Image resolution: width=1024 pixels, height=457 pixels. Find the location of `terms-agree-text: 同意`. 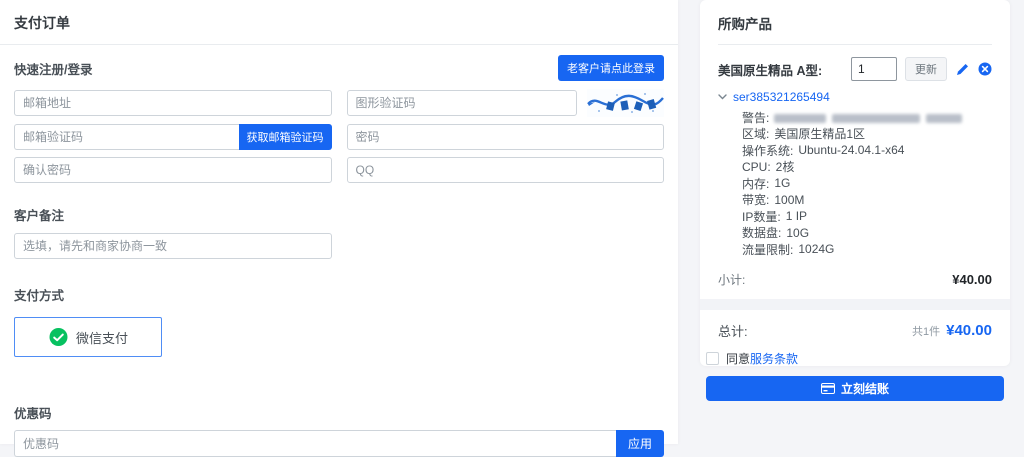

terms-agree-text: 同意 is located at coordinates (738, 358).